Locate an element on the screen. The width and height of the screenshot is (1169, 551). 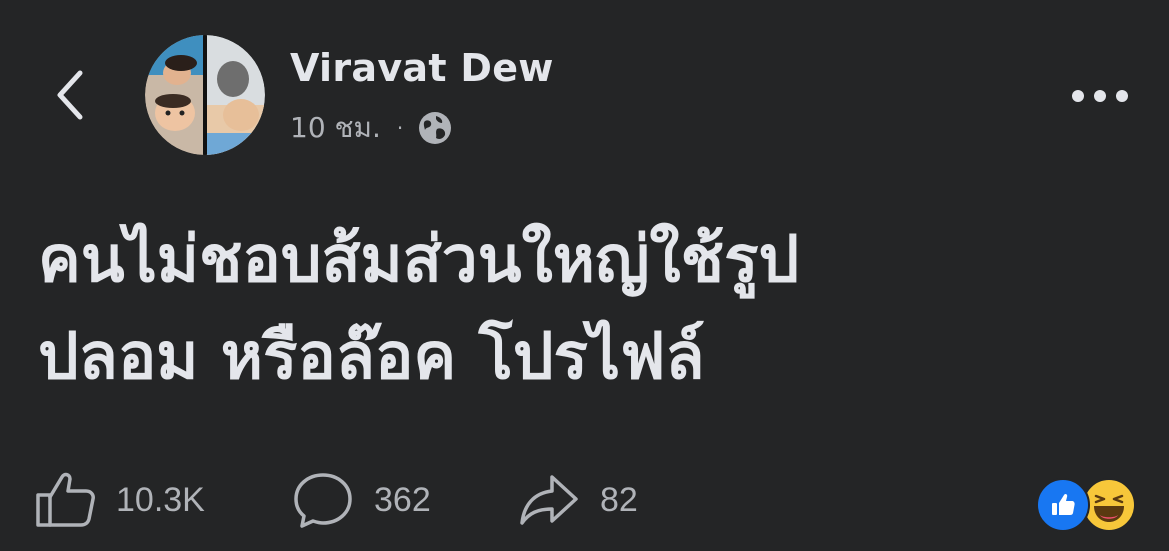
comment-count: 362 is located at coordinates (402, 499).